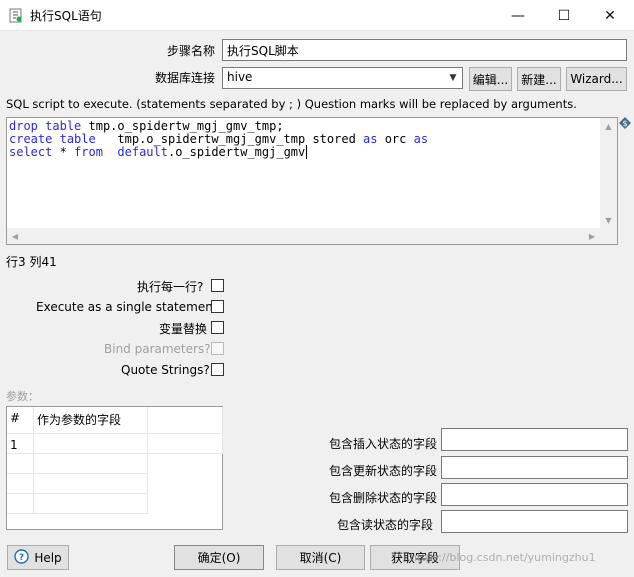  Describe the element at coordinates (534, 467) in the screenshot. I see `update-status-input` at that location.